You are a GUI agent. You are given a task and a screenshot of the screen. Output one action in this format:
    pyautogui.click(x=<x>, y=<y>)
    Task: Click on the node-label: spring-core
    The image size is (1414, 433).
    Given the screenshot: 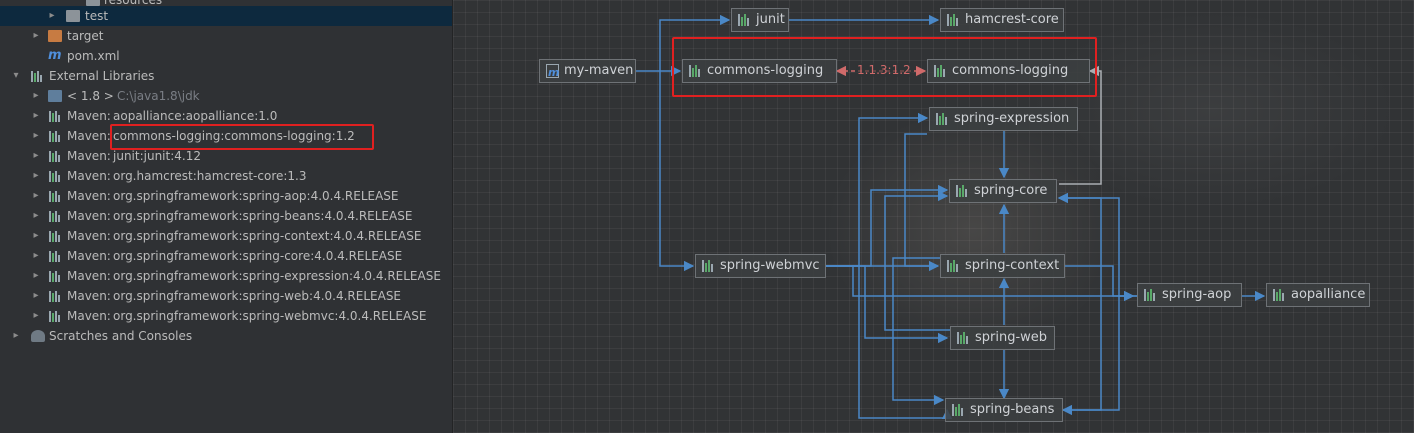 What is the action you would take?
    pyautogui.click(x=1011, y=190)
    